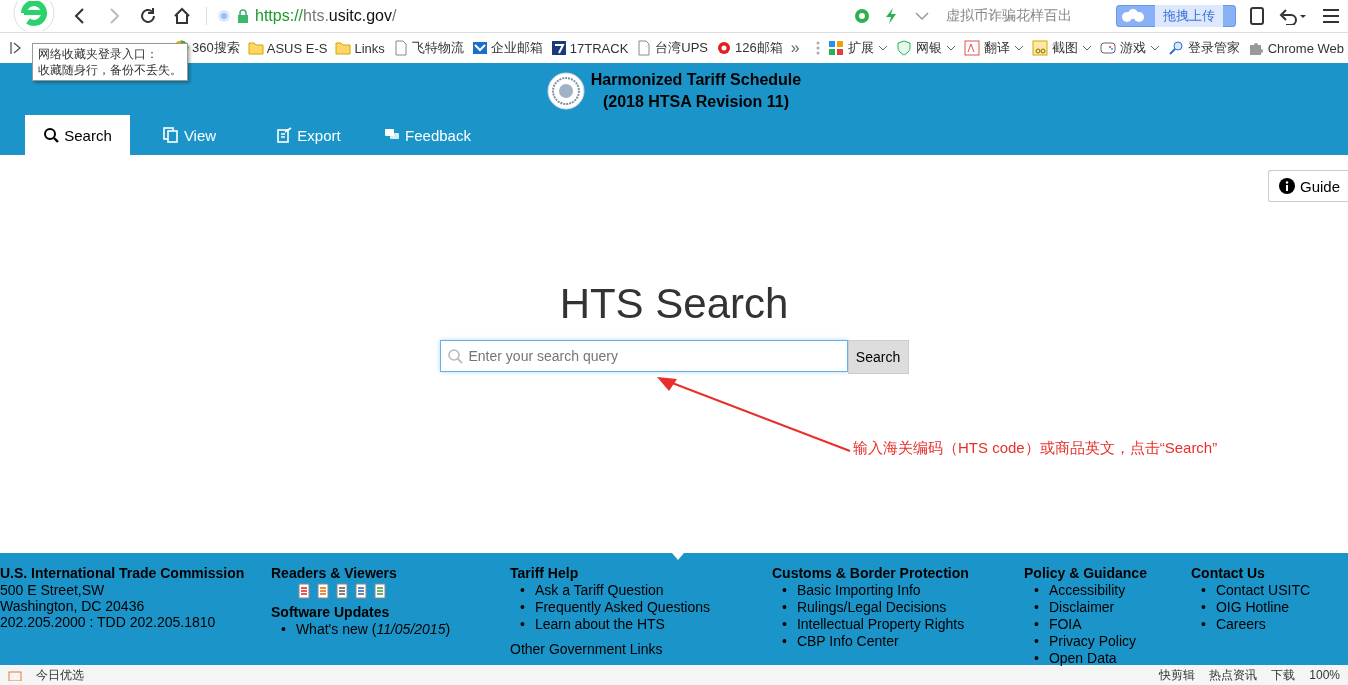 The height and width of the screenshot is (685, 1348). What do you see at coordinates (373, 629) in the screenshot?
I see `footer-link: What's new (11/05/2015)` at bounding box center [373, 629].